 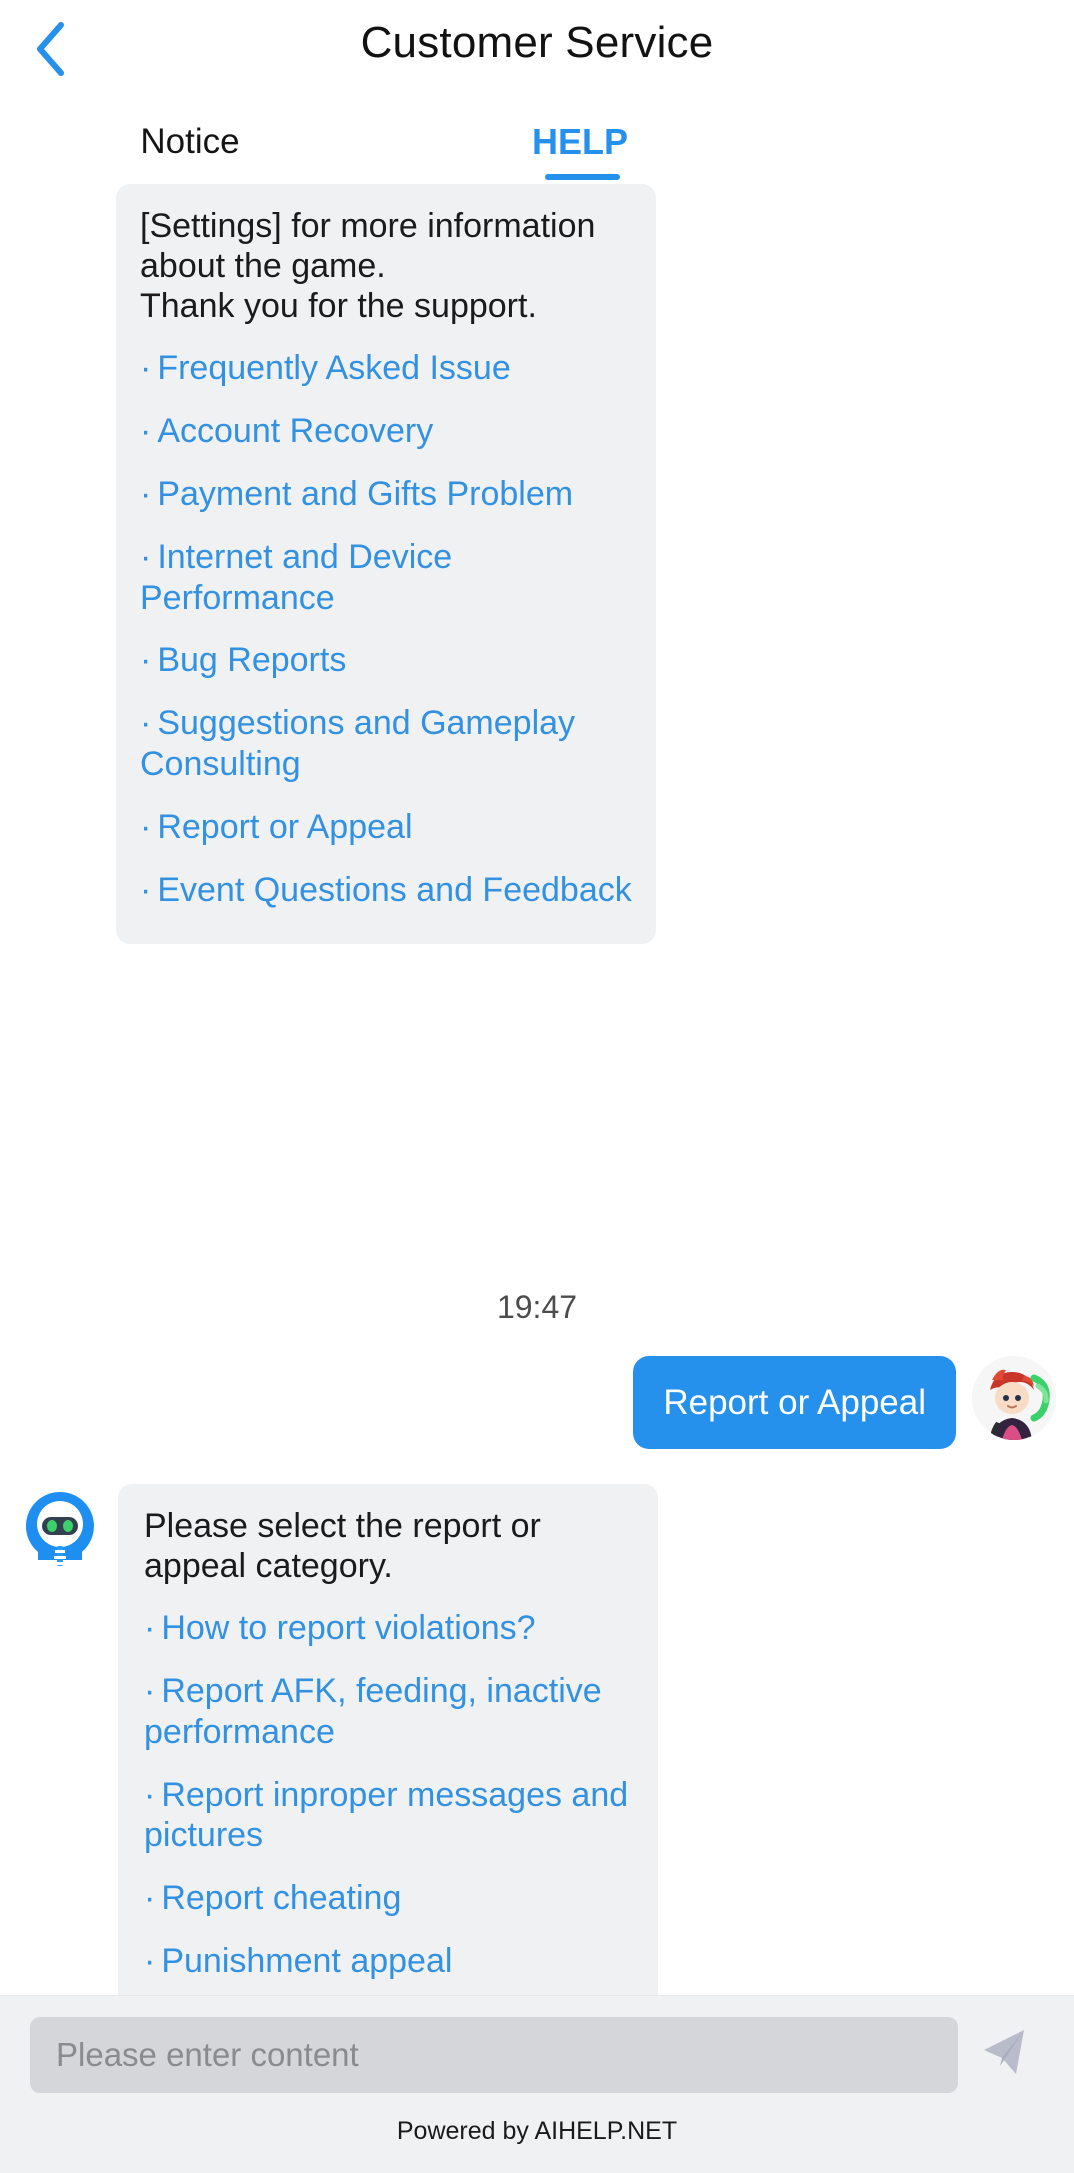 I want to click on link-label: Report inproper messages and pictures, so click(x=386, y=1815).